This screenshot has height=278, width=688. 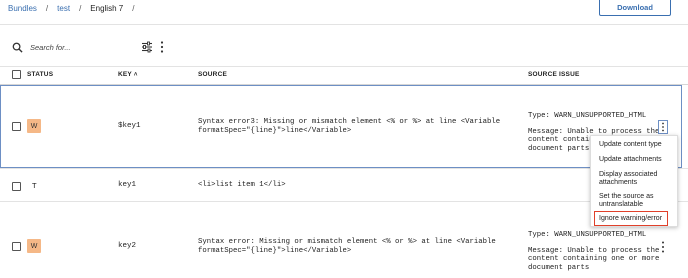 I want to click on download-button: Download, so click(x=635, y=8).